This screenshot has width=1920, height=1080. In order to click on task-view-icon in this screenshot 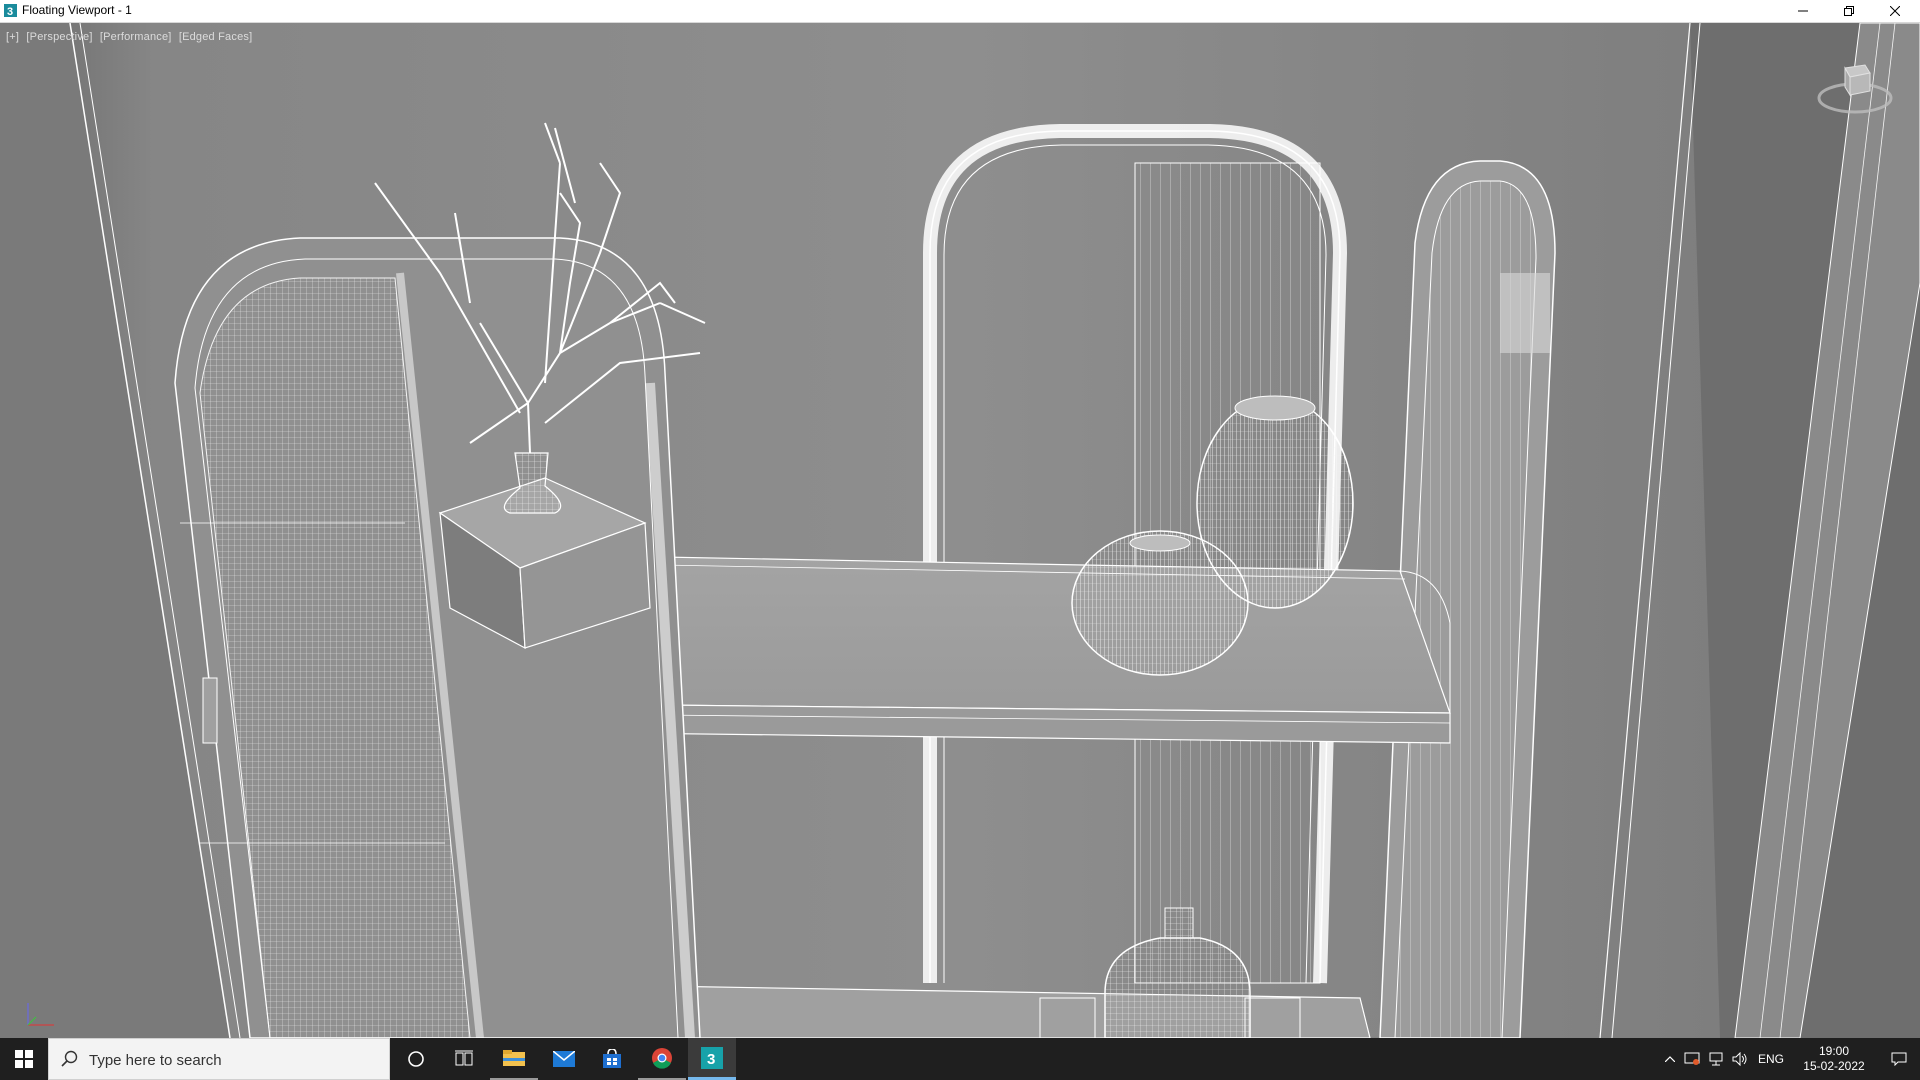, I will do `click(464, 1058)`.